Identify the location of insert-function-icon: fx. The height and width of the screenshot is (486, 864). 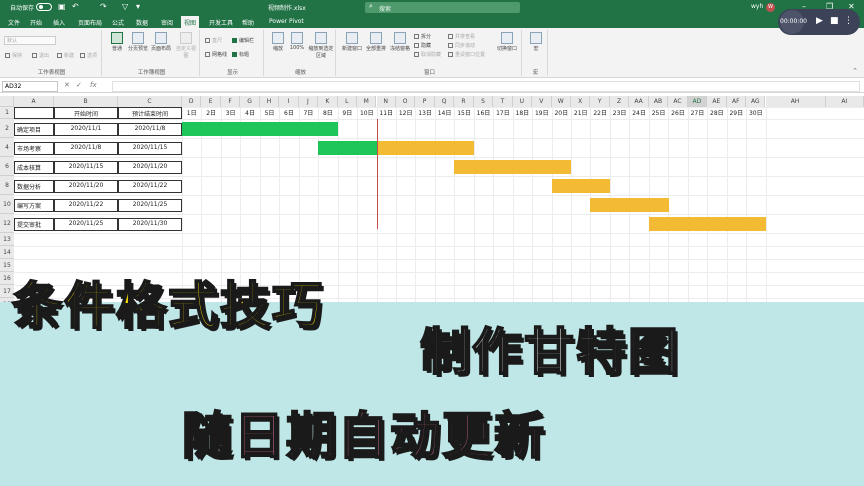
(93, 85).